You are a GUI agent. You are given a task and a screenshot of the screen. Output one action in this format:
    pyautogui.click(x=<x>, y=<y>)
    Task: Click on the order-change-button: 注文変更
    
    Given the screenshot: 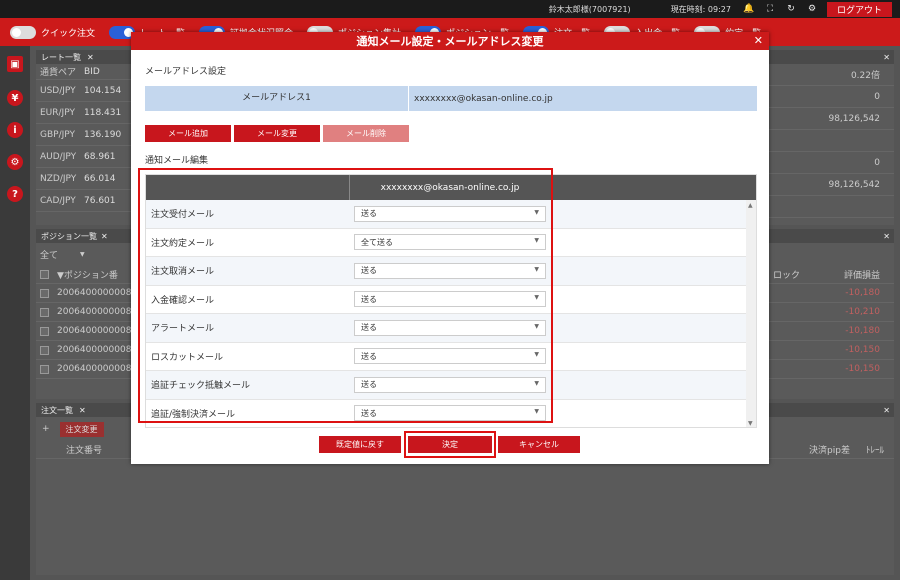 What is the action you would take?
    pyautogui.click(x=81, y=429)
    